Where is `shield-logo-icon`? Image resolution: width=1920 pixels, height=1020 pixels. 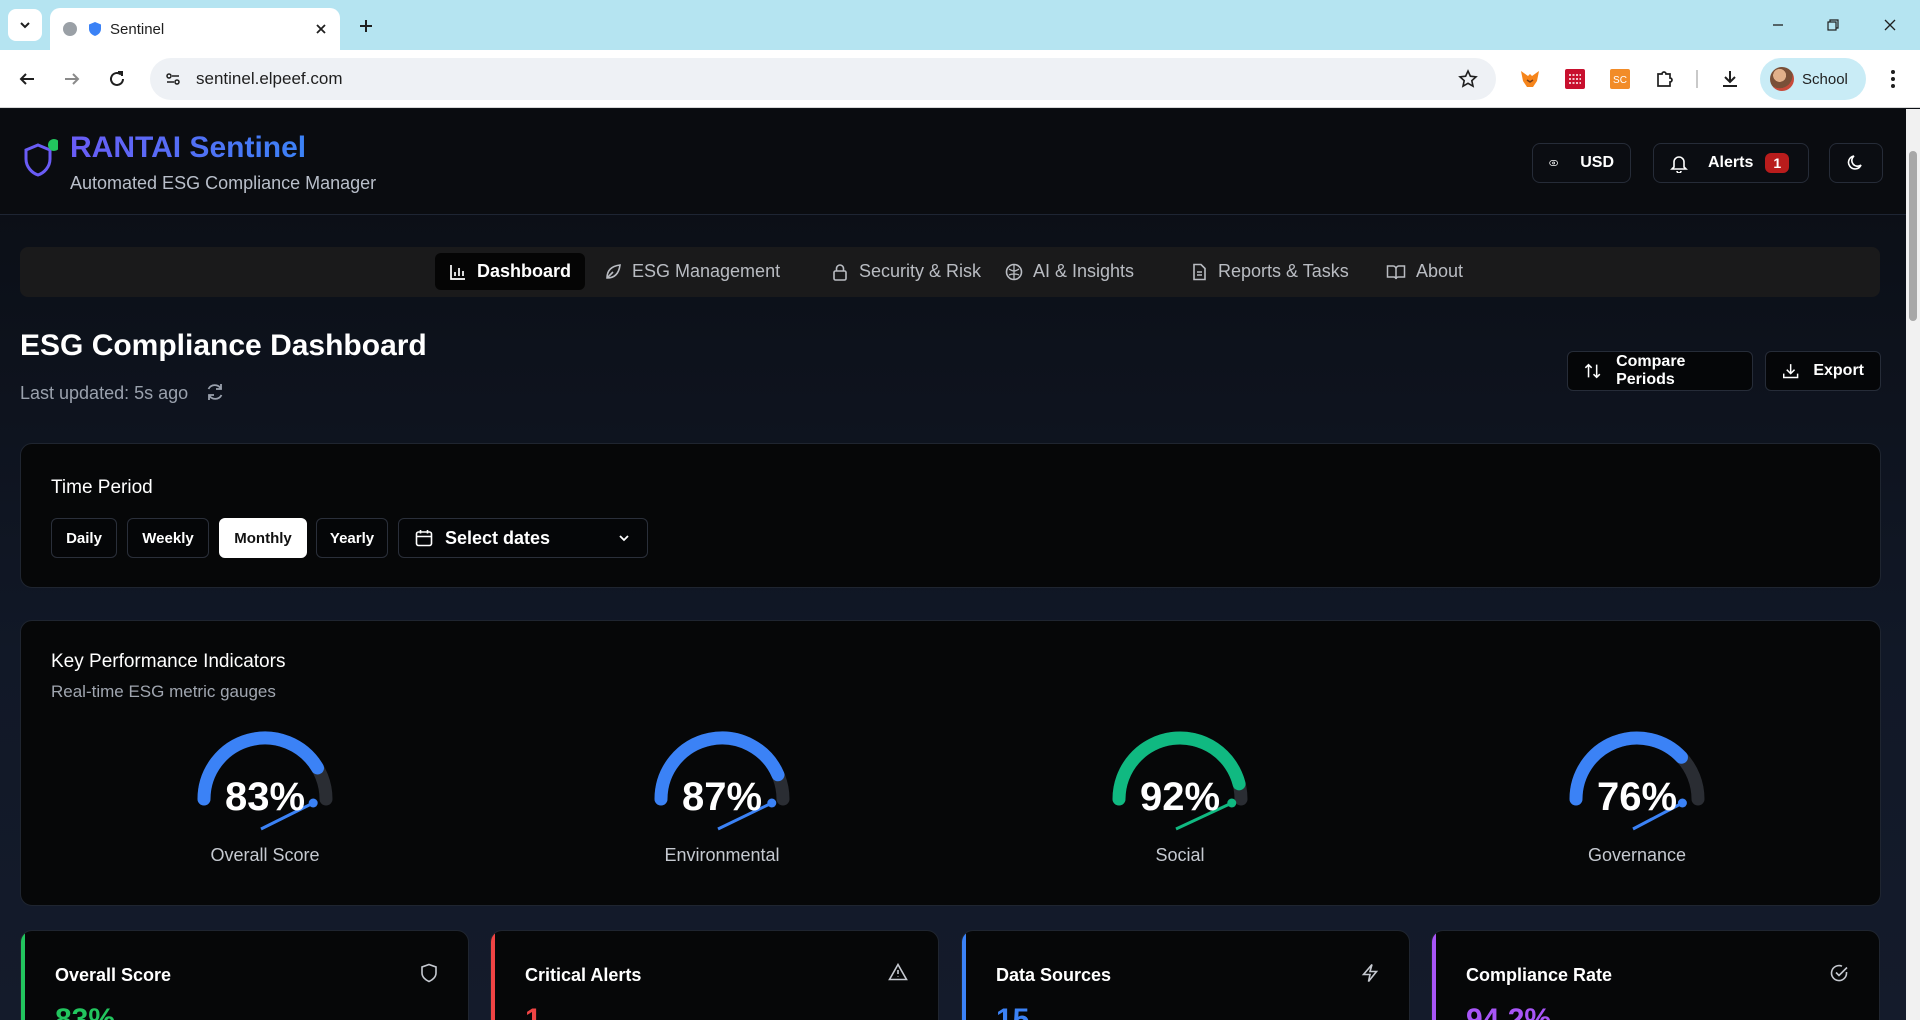
shield-logo-icon is located at coordinates (41, 158).